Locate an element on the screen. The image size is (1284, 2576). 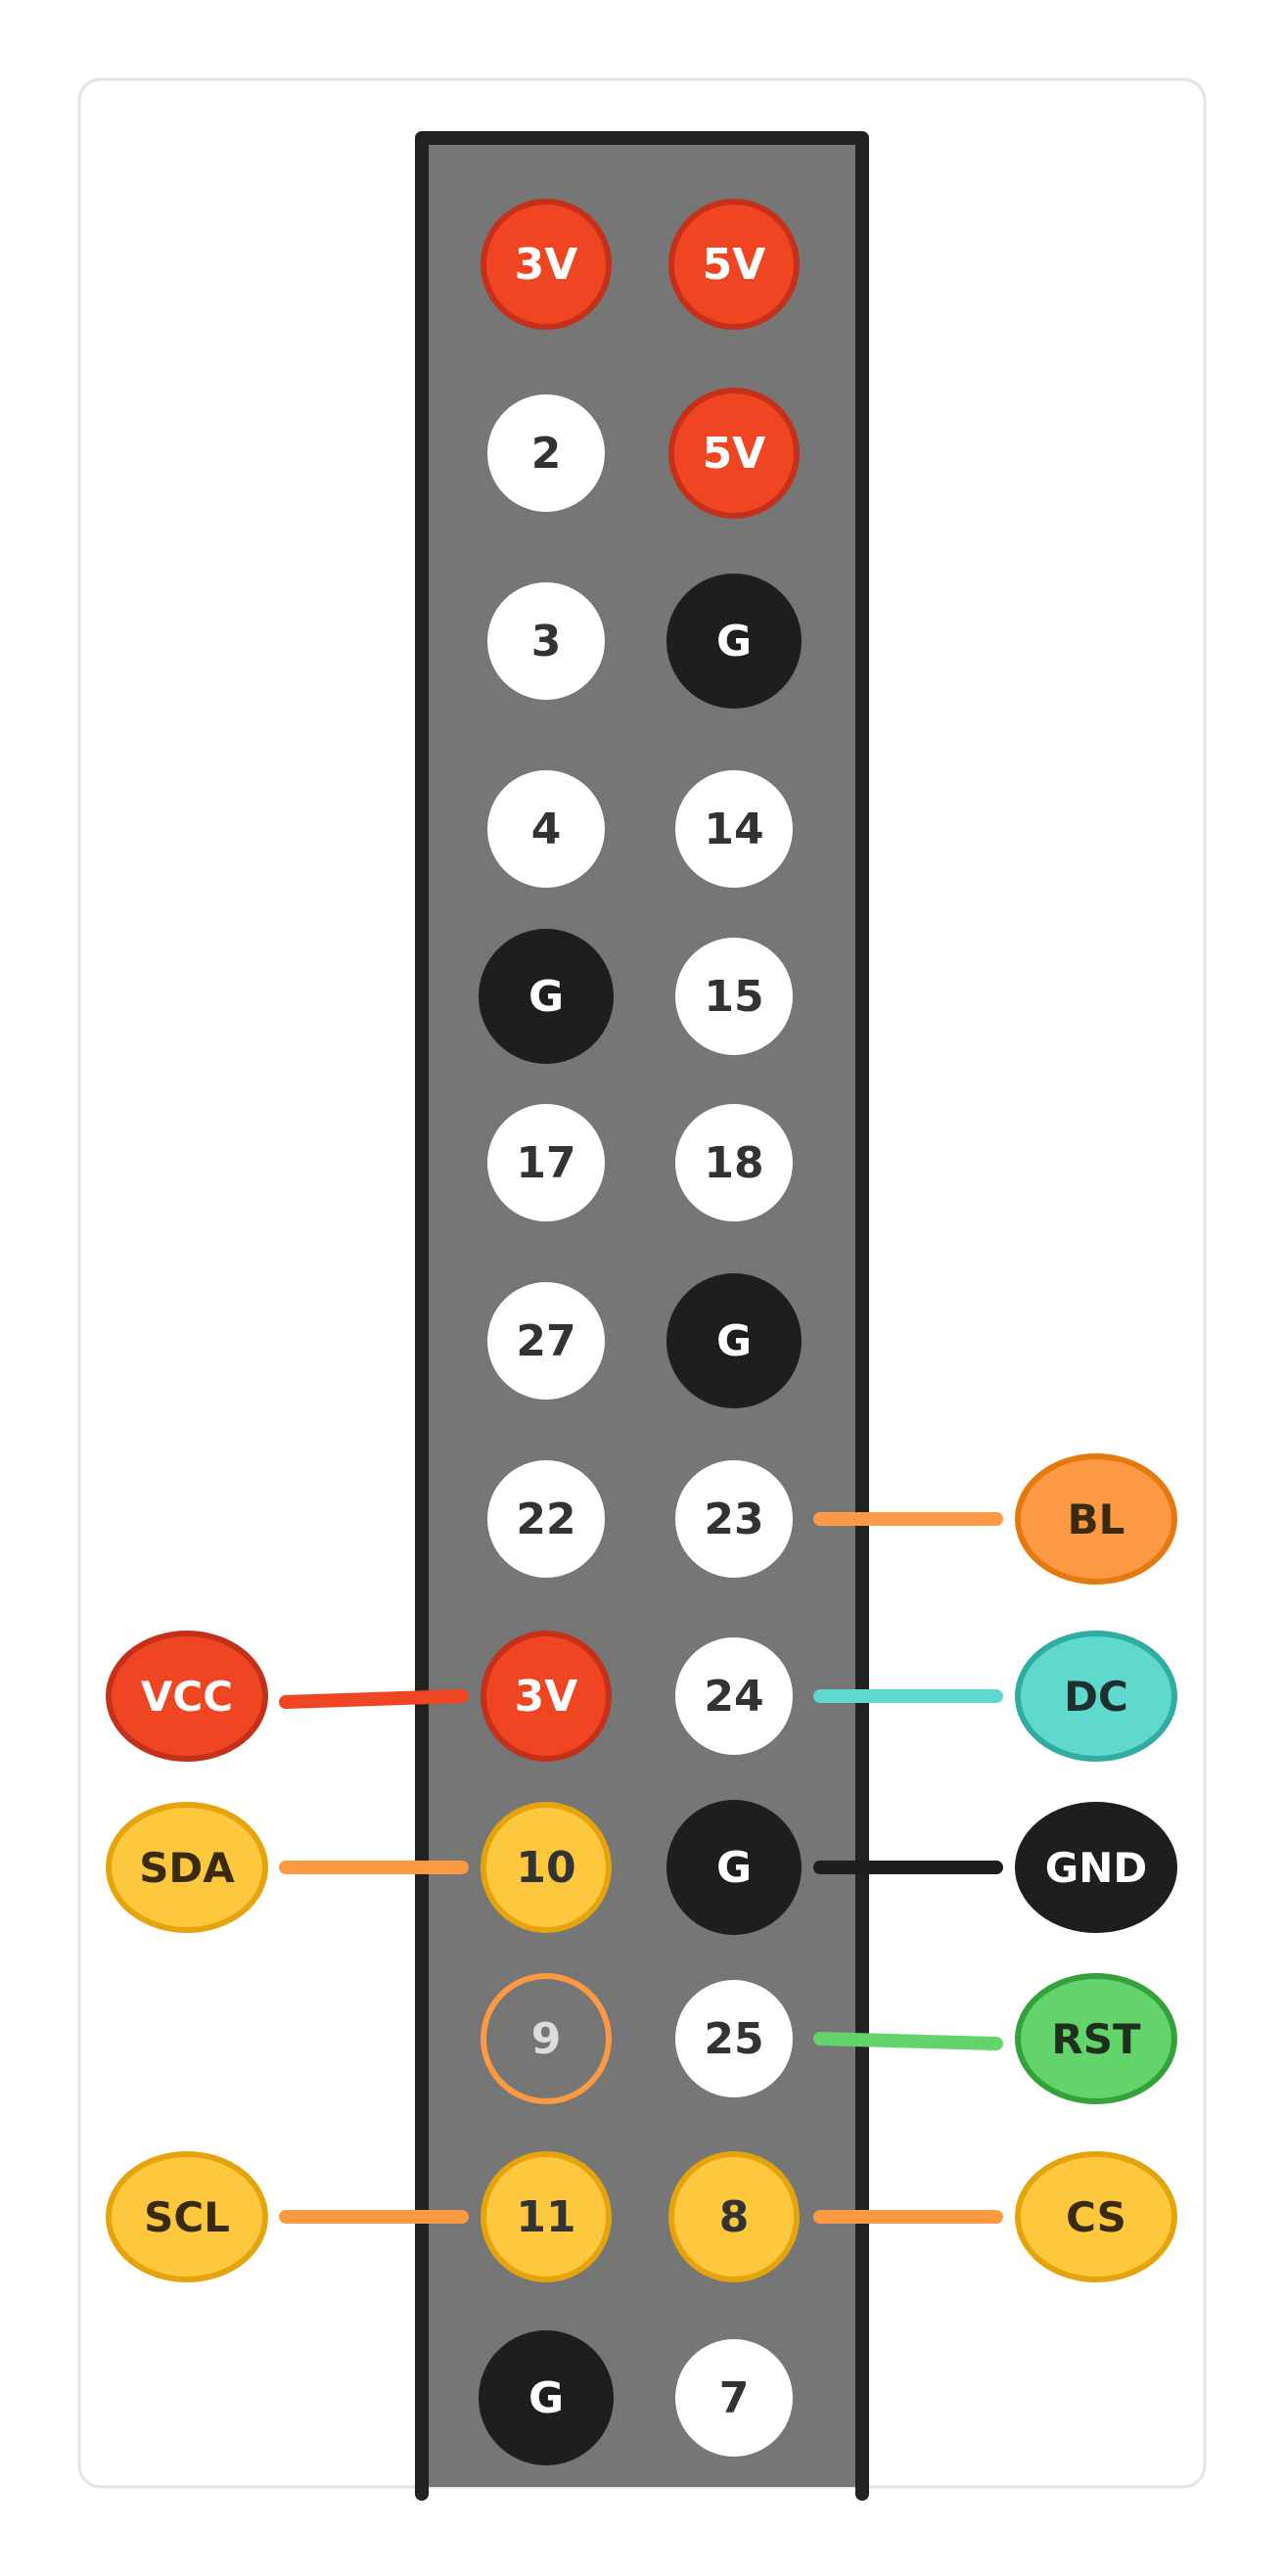
connection-label: SCL is located at coordinates (187, 2217).